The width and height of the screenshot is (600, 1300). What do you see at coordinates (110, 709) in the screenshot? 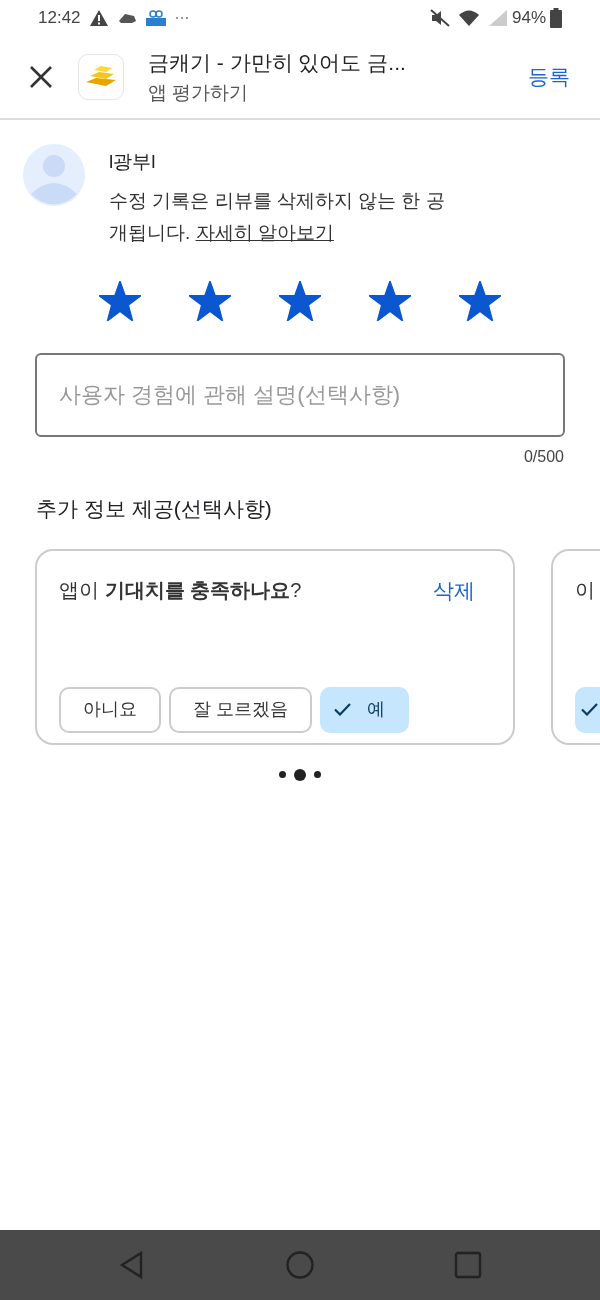
I see `answer-chip: 아니요` at bounding box center [110, 709].